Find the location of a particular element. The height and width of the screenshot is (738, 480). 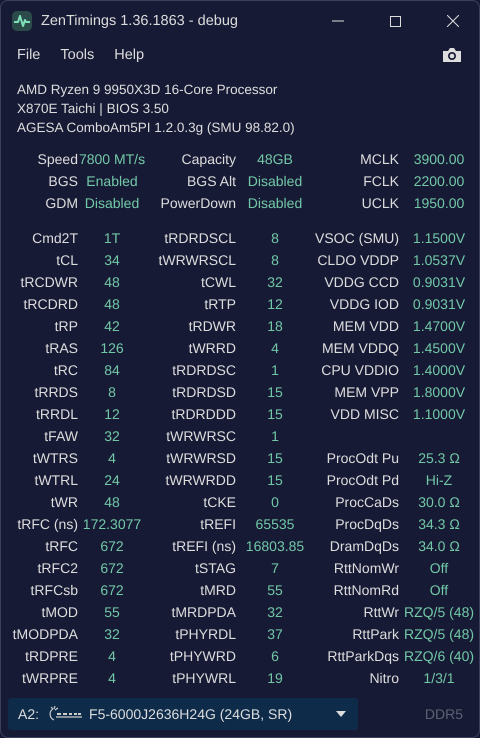

field-label: UCLK is located at coordinates (381, 203).